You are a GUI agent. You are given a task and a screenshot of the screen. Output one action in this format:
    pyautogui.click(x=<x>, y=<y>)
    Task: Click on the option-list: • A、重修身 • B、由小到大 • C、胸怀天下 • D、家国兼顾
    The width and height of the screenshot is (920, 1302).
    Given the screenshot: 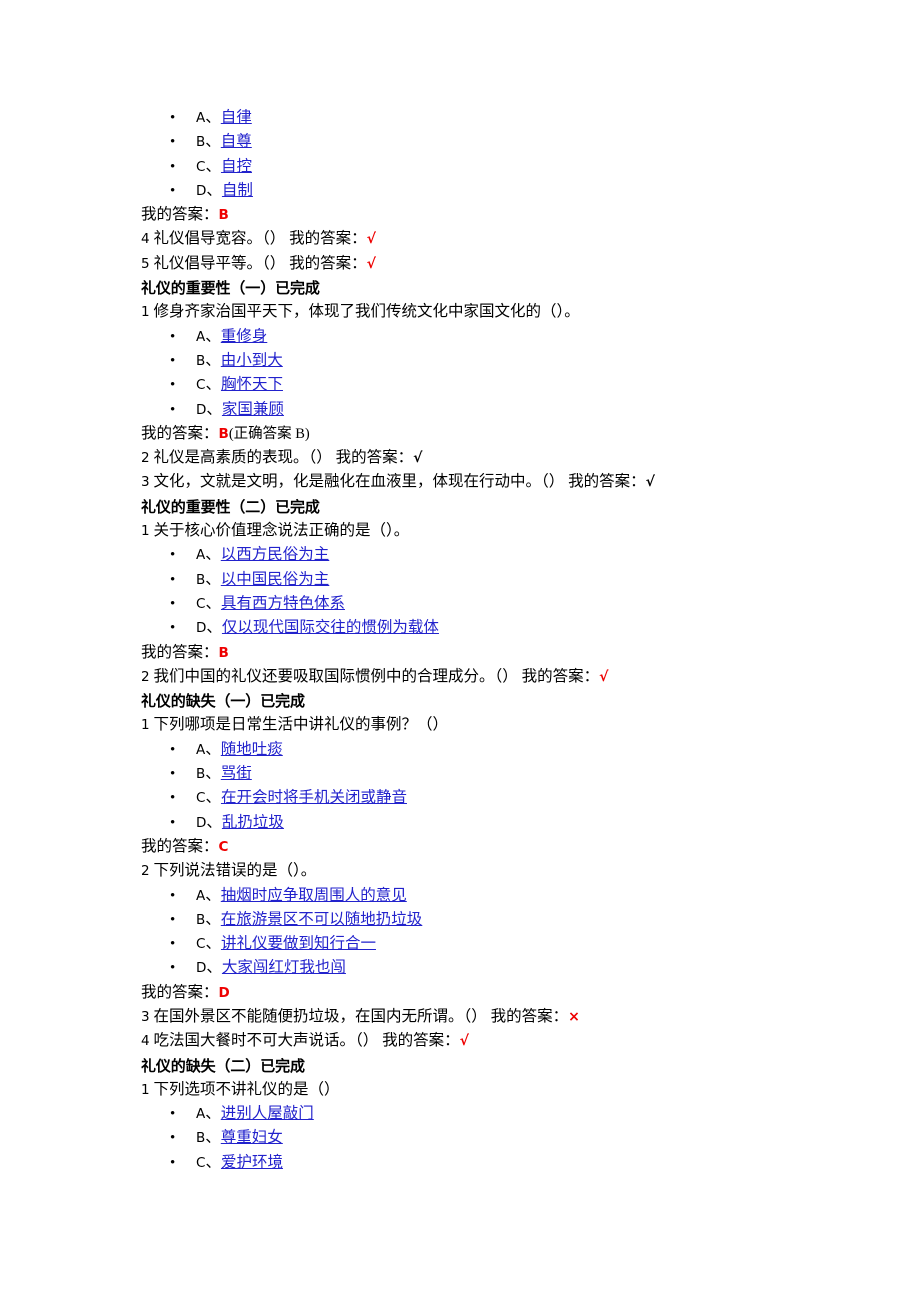 What is the action you would take?
    pyautogui.click(x=460, y=373)
    